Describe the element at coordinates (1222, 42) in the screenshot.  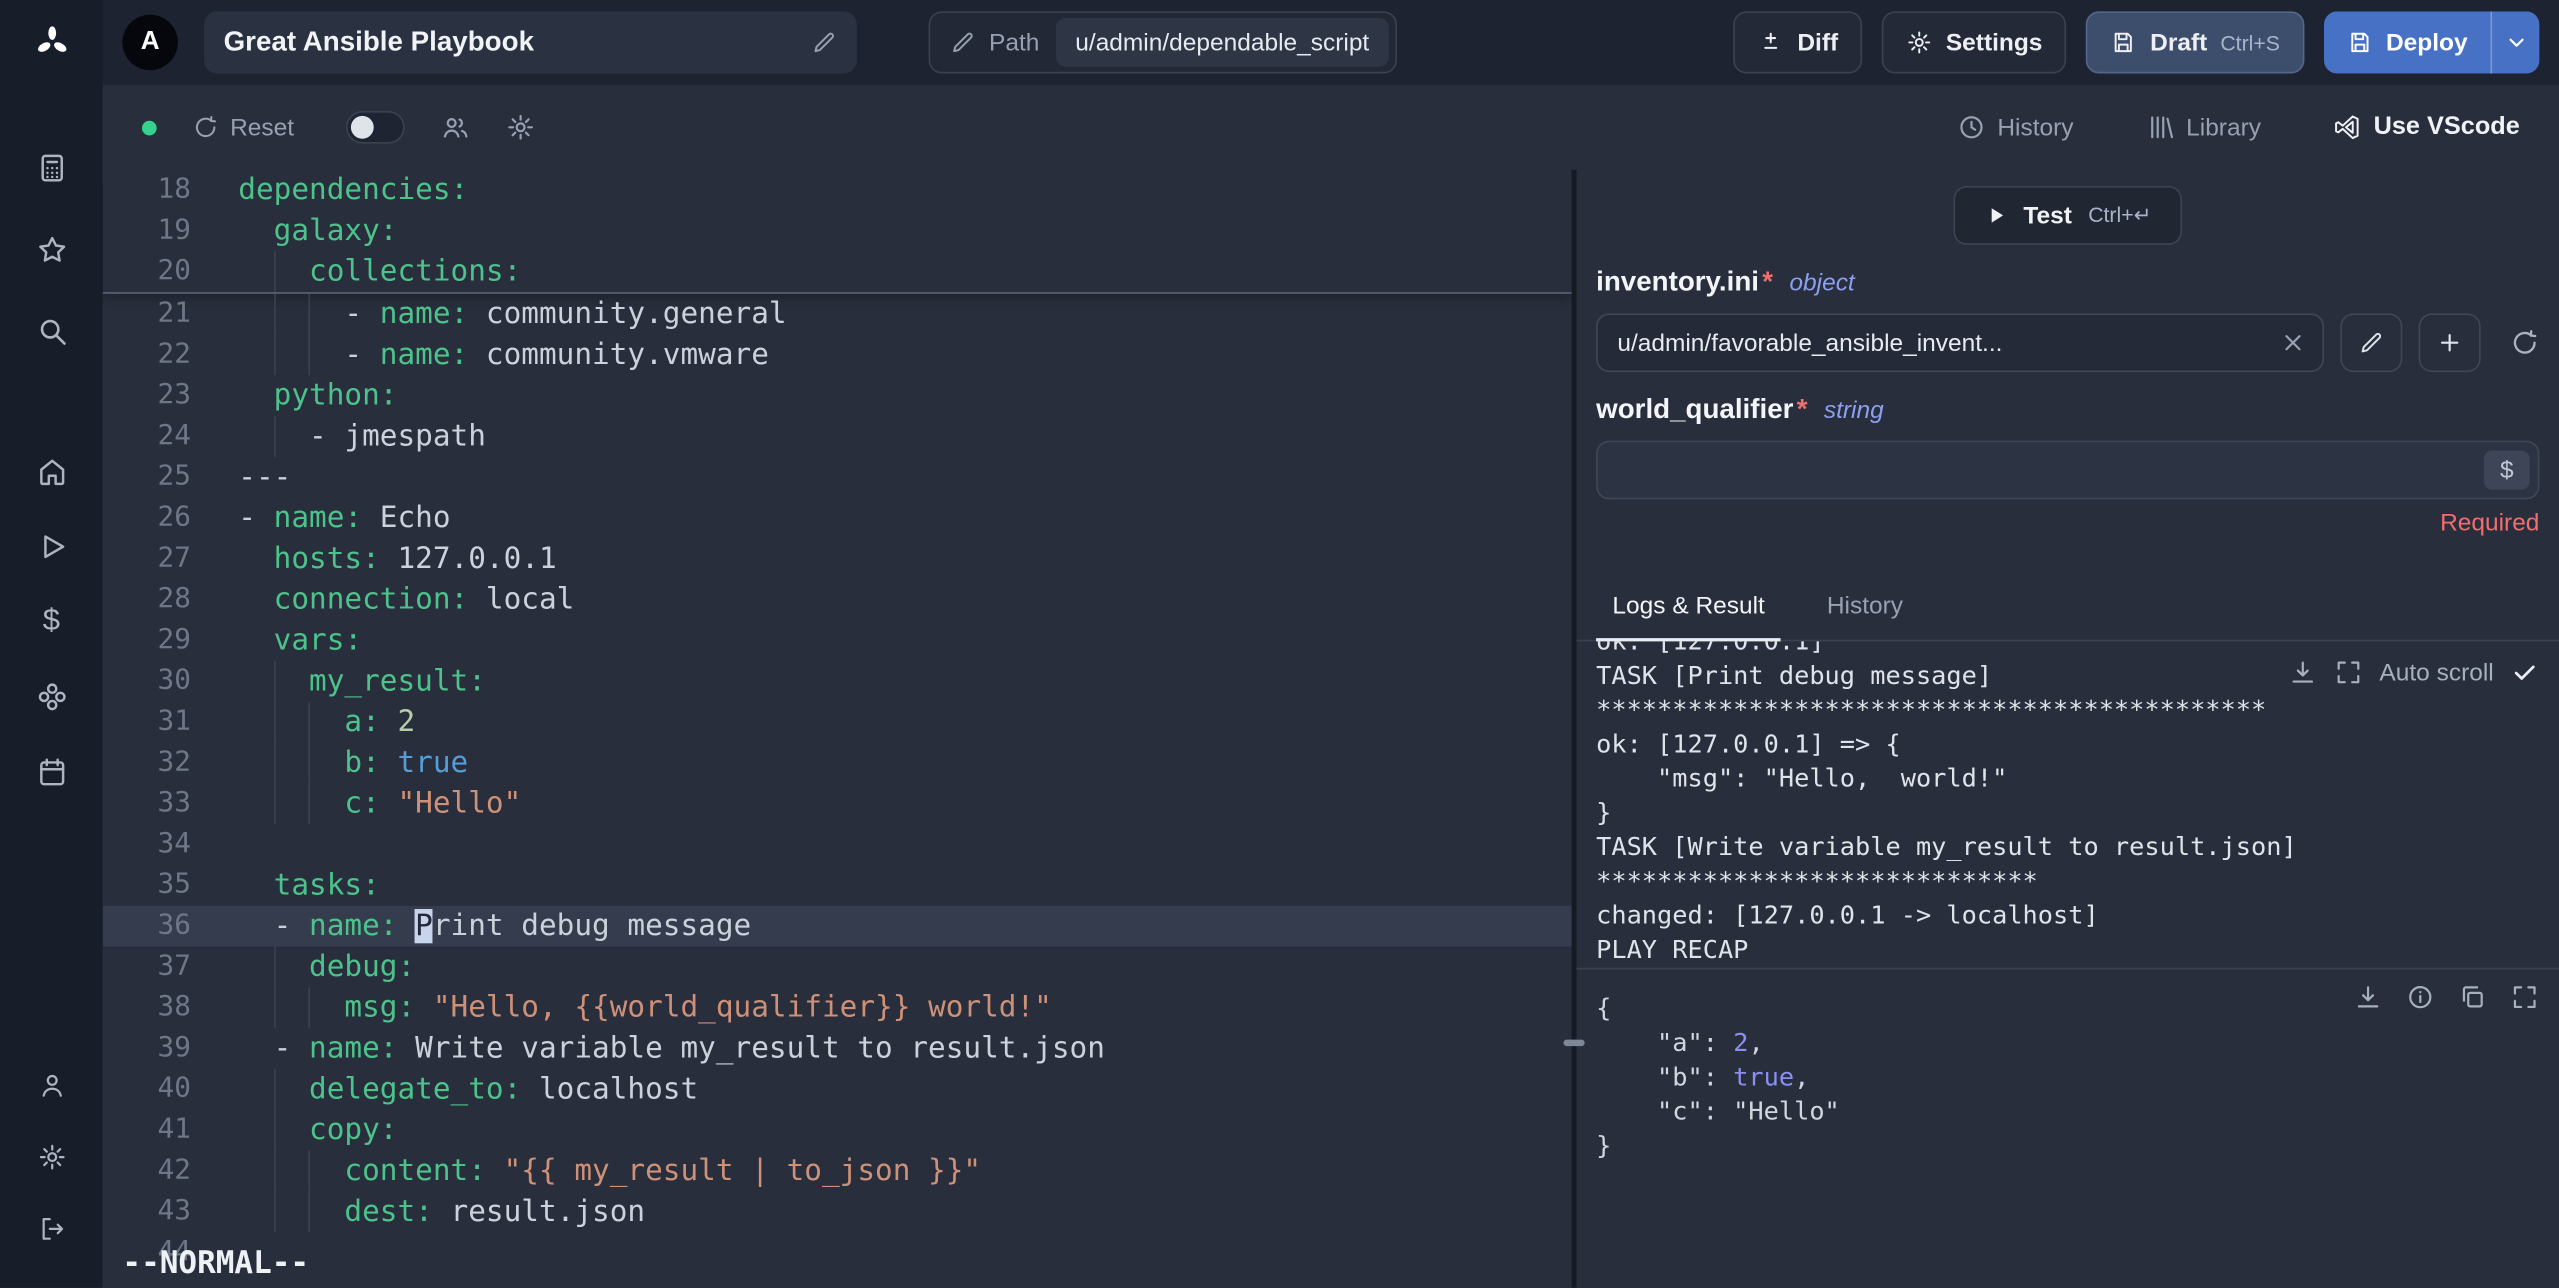
I see `path-value: u/admin/dependable_script` at that location.